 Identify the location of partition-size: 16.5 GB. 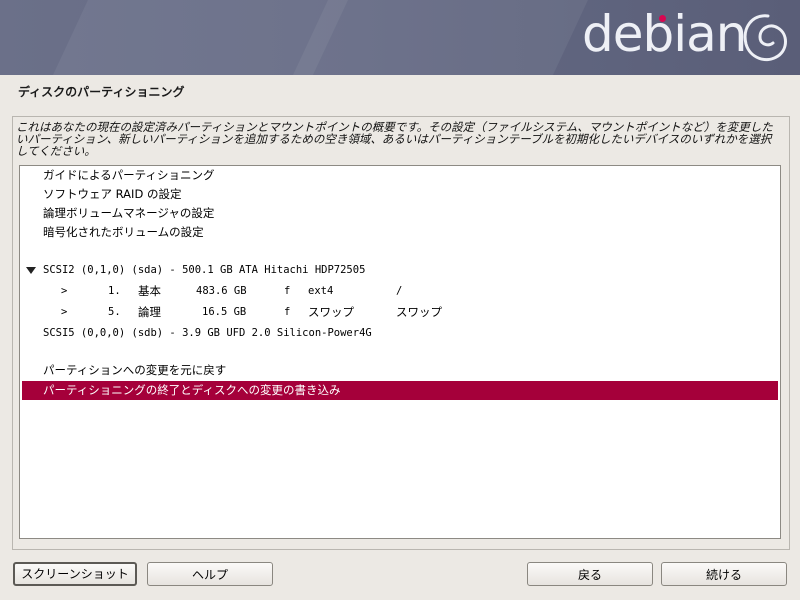
(224, 312).